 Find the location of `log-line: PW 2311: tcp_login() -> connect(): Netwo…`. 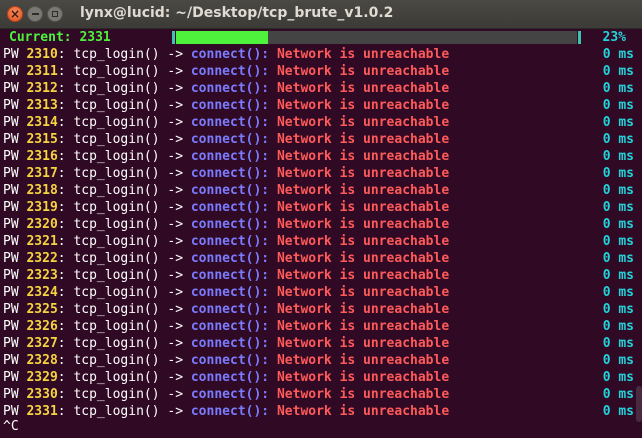

log-line: PW 2311: tcp_login() -> connect(): Netwo… is located at coordinates (226, 71).